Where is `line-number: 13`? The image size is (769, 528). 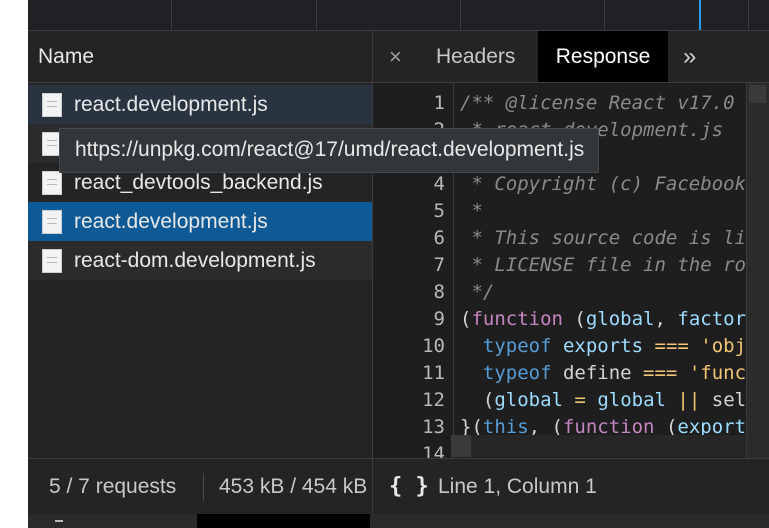
line-number: 13 is located at coordinates (433, 427).